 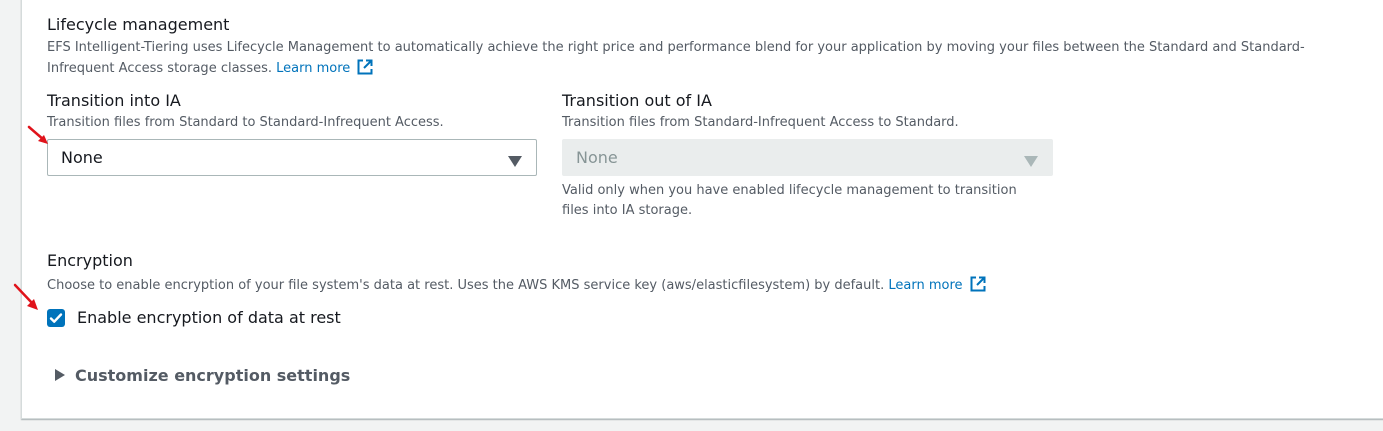 I want to click on transition-into-ia-value: None, so click(x=82, y=157).